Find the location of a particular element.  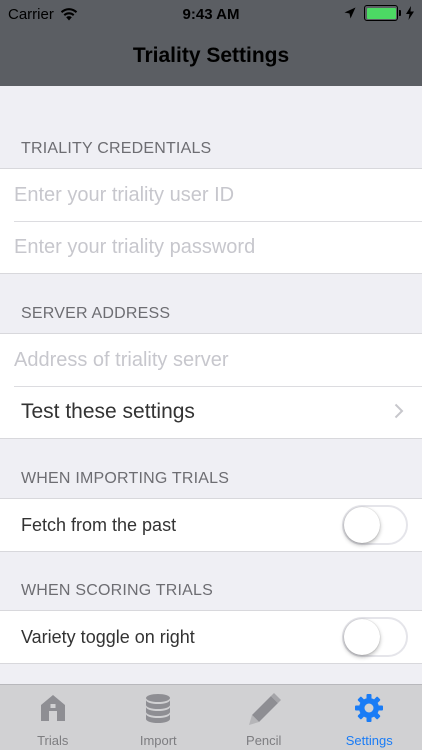

password-input is located at coordinates (211, 247).